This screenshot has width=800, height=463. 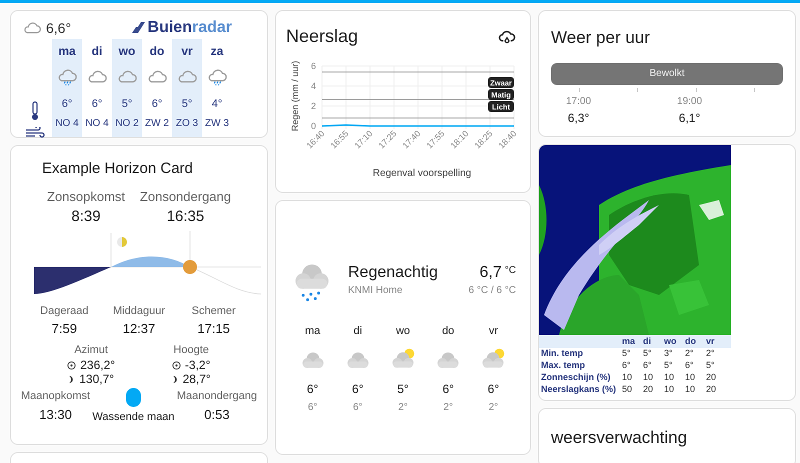 I want to click on row-label: Zonneschijn (%), so click(x=576, y=377).